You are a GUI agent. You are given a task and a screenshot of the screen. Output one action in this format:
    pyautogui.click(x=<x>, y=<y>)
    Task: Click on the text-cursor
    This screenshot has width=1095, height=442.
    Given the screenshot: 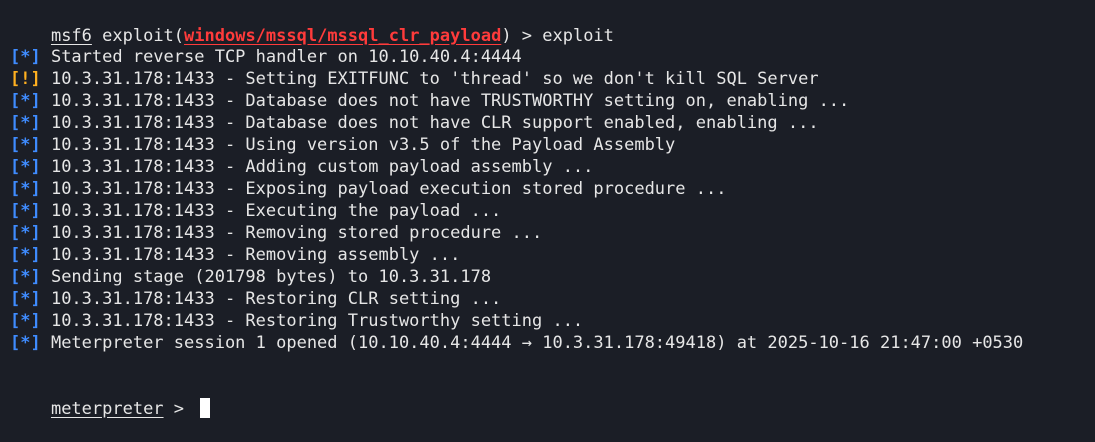 What is the action you would take?
    pyautogui.click(x=205, y=408)
    